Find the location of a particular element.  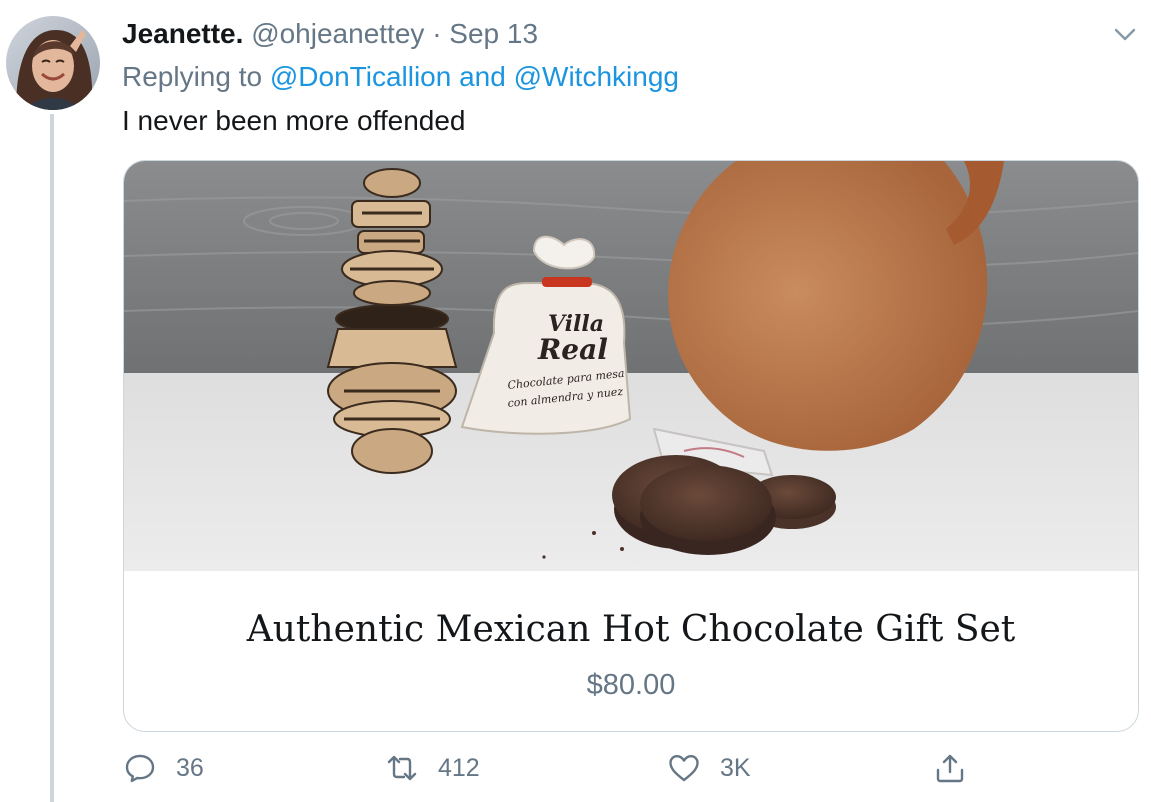

tweet-date: Sep 13 is located at coordinates (493, 33).